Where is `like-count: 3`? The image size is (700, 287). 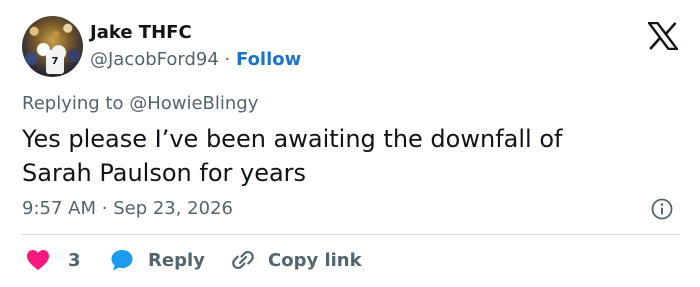
like-count: 3 is located at coordinates (74, 260).